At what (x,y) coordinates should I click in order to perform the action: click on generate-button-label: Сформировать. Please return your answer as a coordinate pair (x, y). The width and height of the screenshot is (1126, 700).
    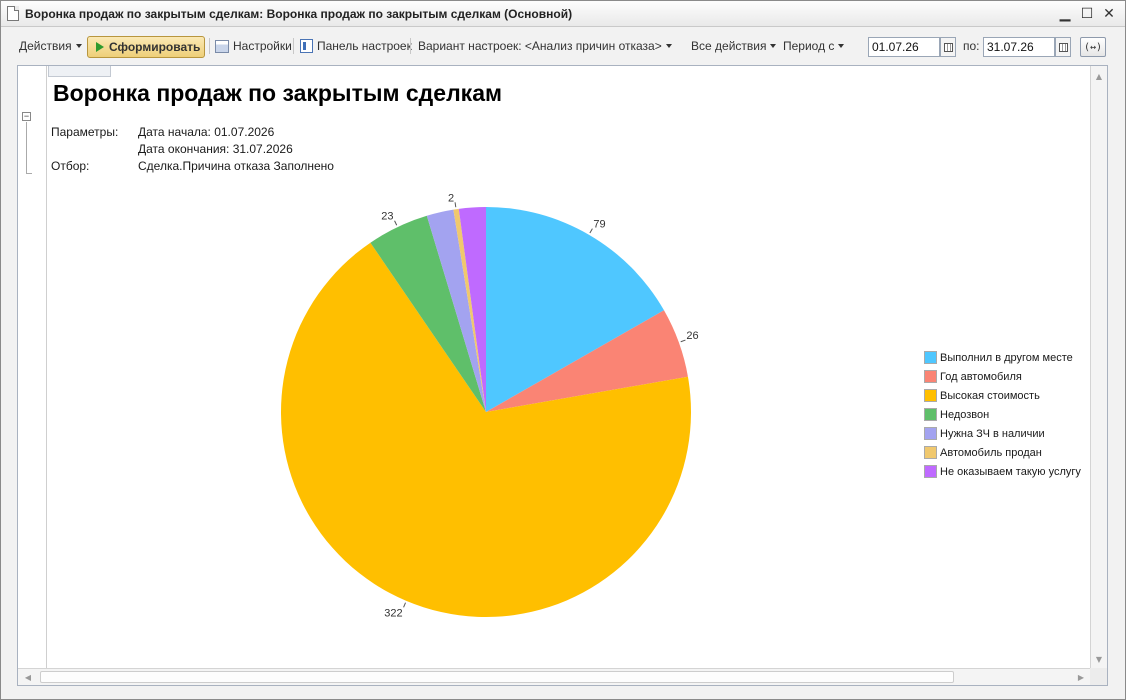
    Looking at the image, I should click on (155, 47).